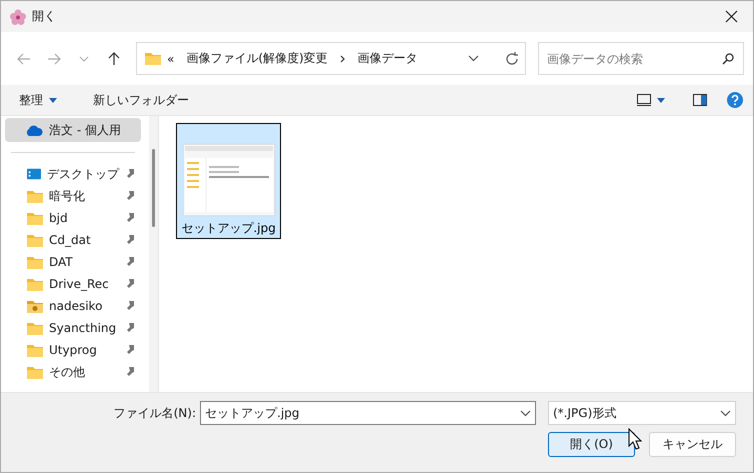  I want to click on scrollbar-thumb, so click(153, 188).